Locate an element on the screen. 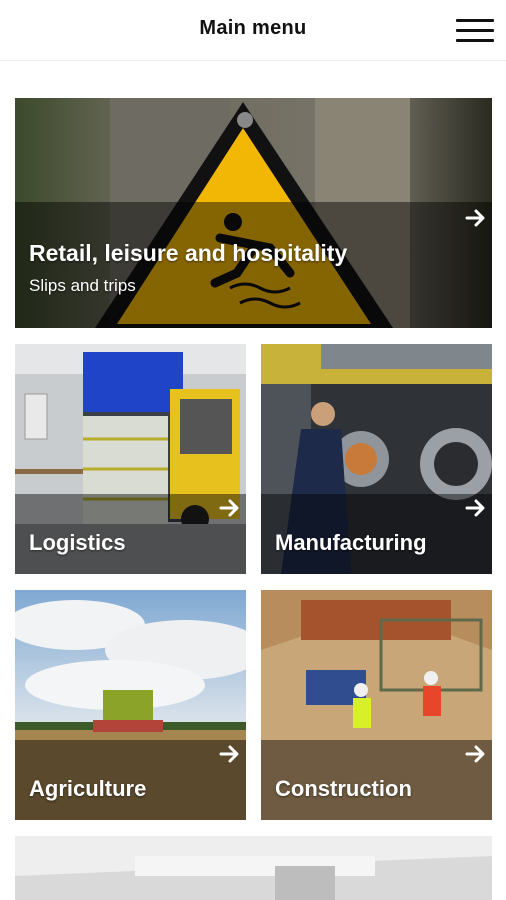 This screenshot has width=506, height=900. app-bar: Main menu is located at coordinates (253, 30).